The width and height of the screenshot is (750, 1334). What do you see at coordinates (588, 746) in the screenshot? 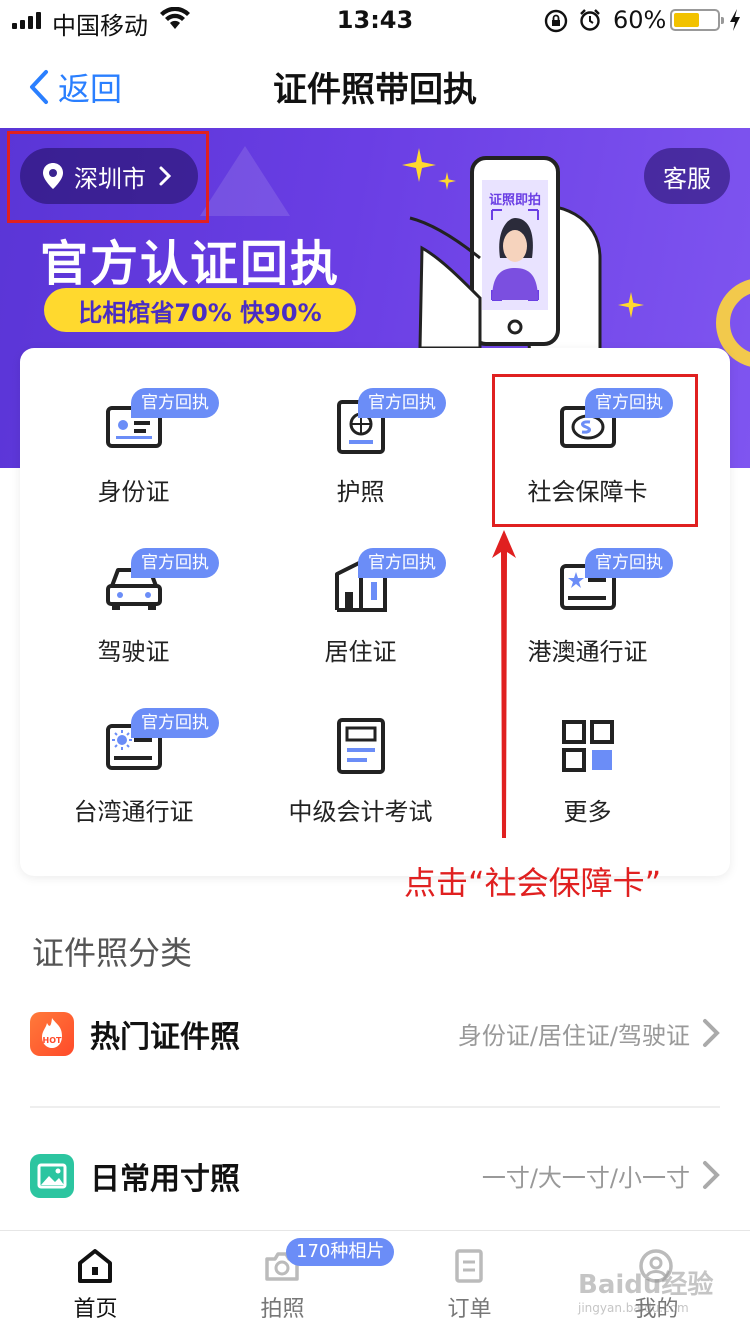
I see `grid-more-icon` at bounding box center [588, 746].